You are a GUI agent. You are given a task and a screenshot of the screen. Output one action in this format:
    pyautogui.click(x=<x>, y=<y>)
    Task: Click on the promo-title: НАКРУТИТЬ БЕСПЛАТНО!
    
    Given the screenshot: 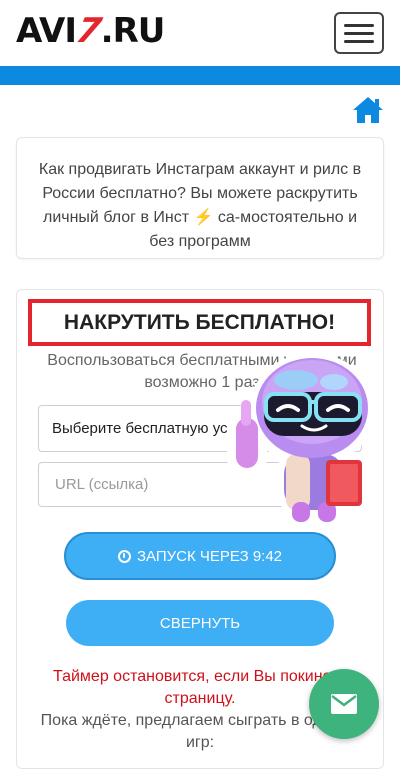 What is the action you would take?
    pyautogui.click(x=199, y=322)
    